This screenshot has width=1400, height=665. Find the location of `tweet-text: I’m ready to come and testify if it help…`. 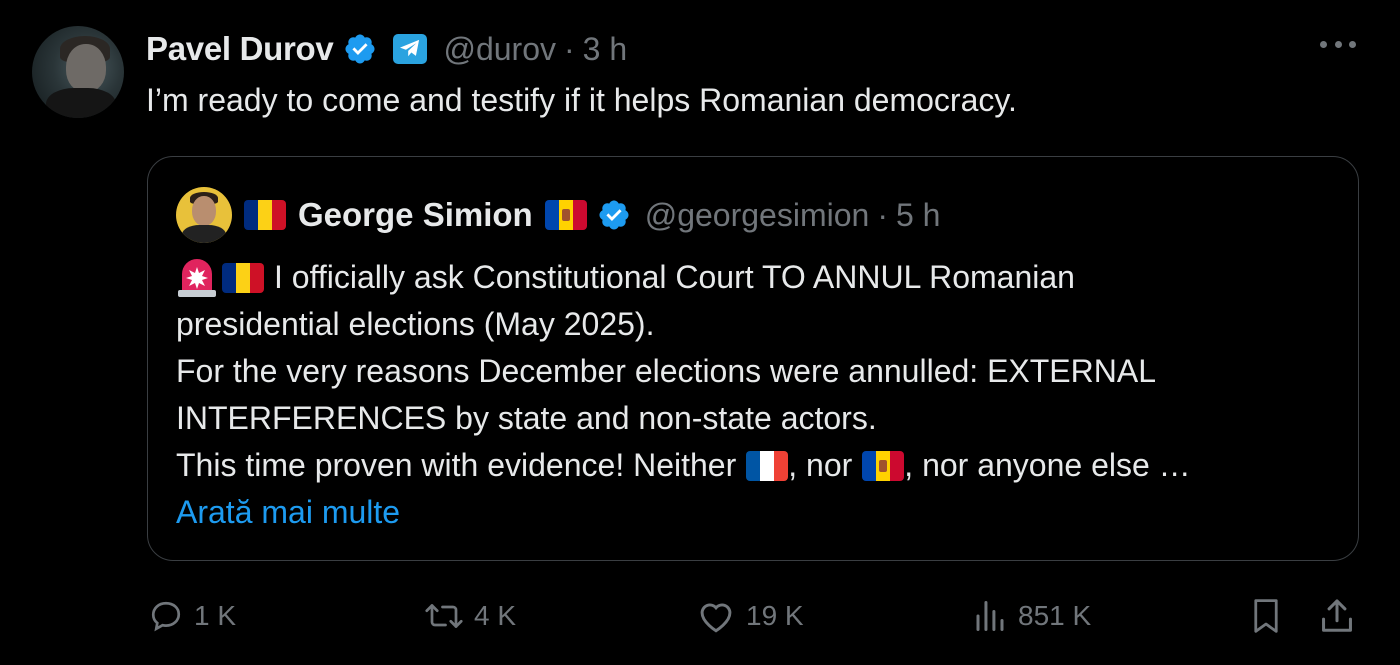

tweet-text: I’m ready to come and testify if it help… is located at coordinates (581, 100).